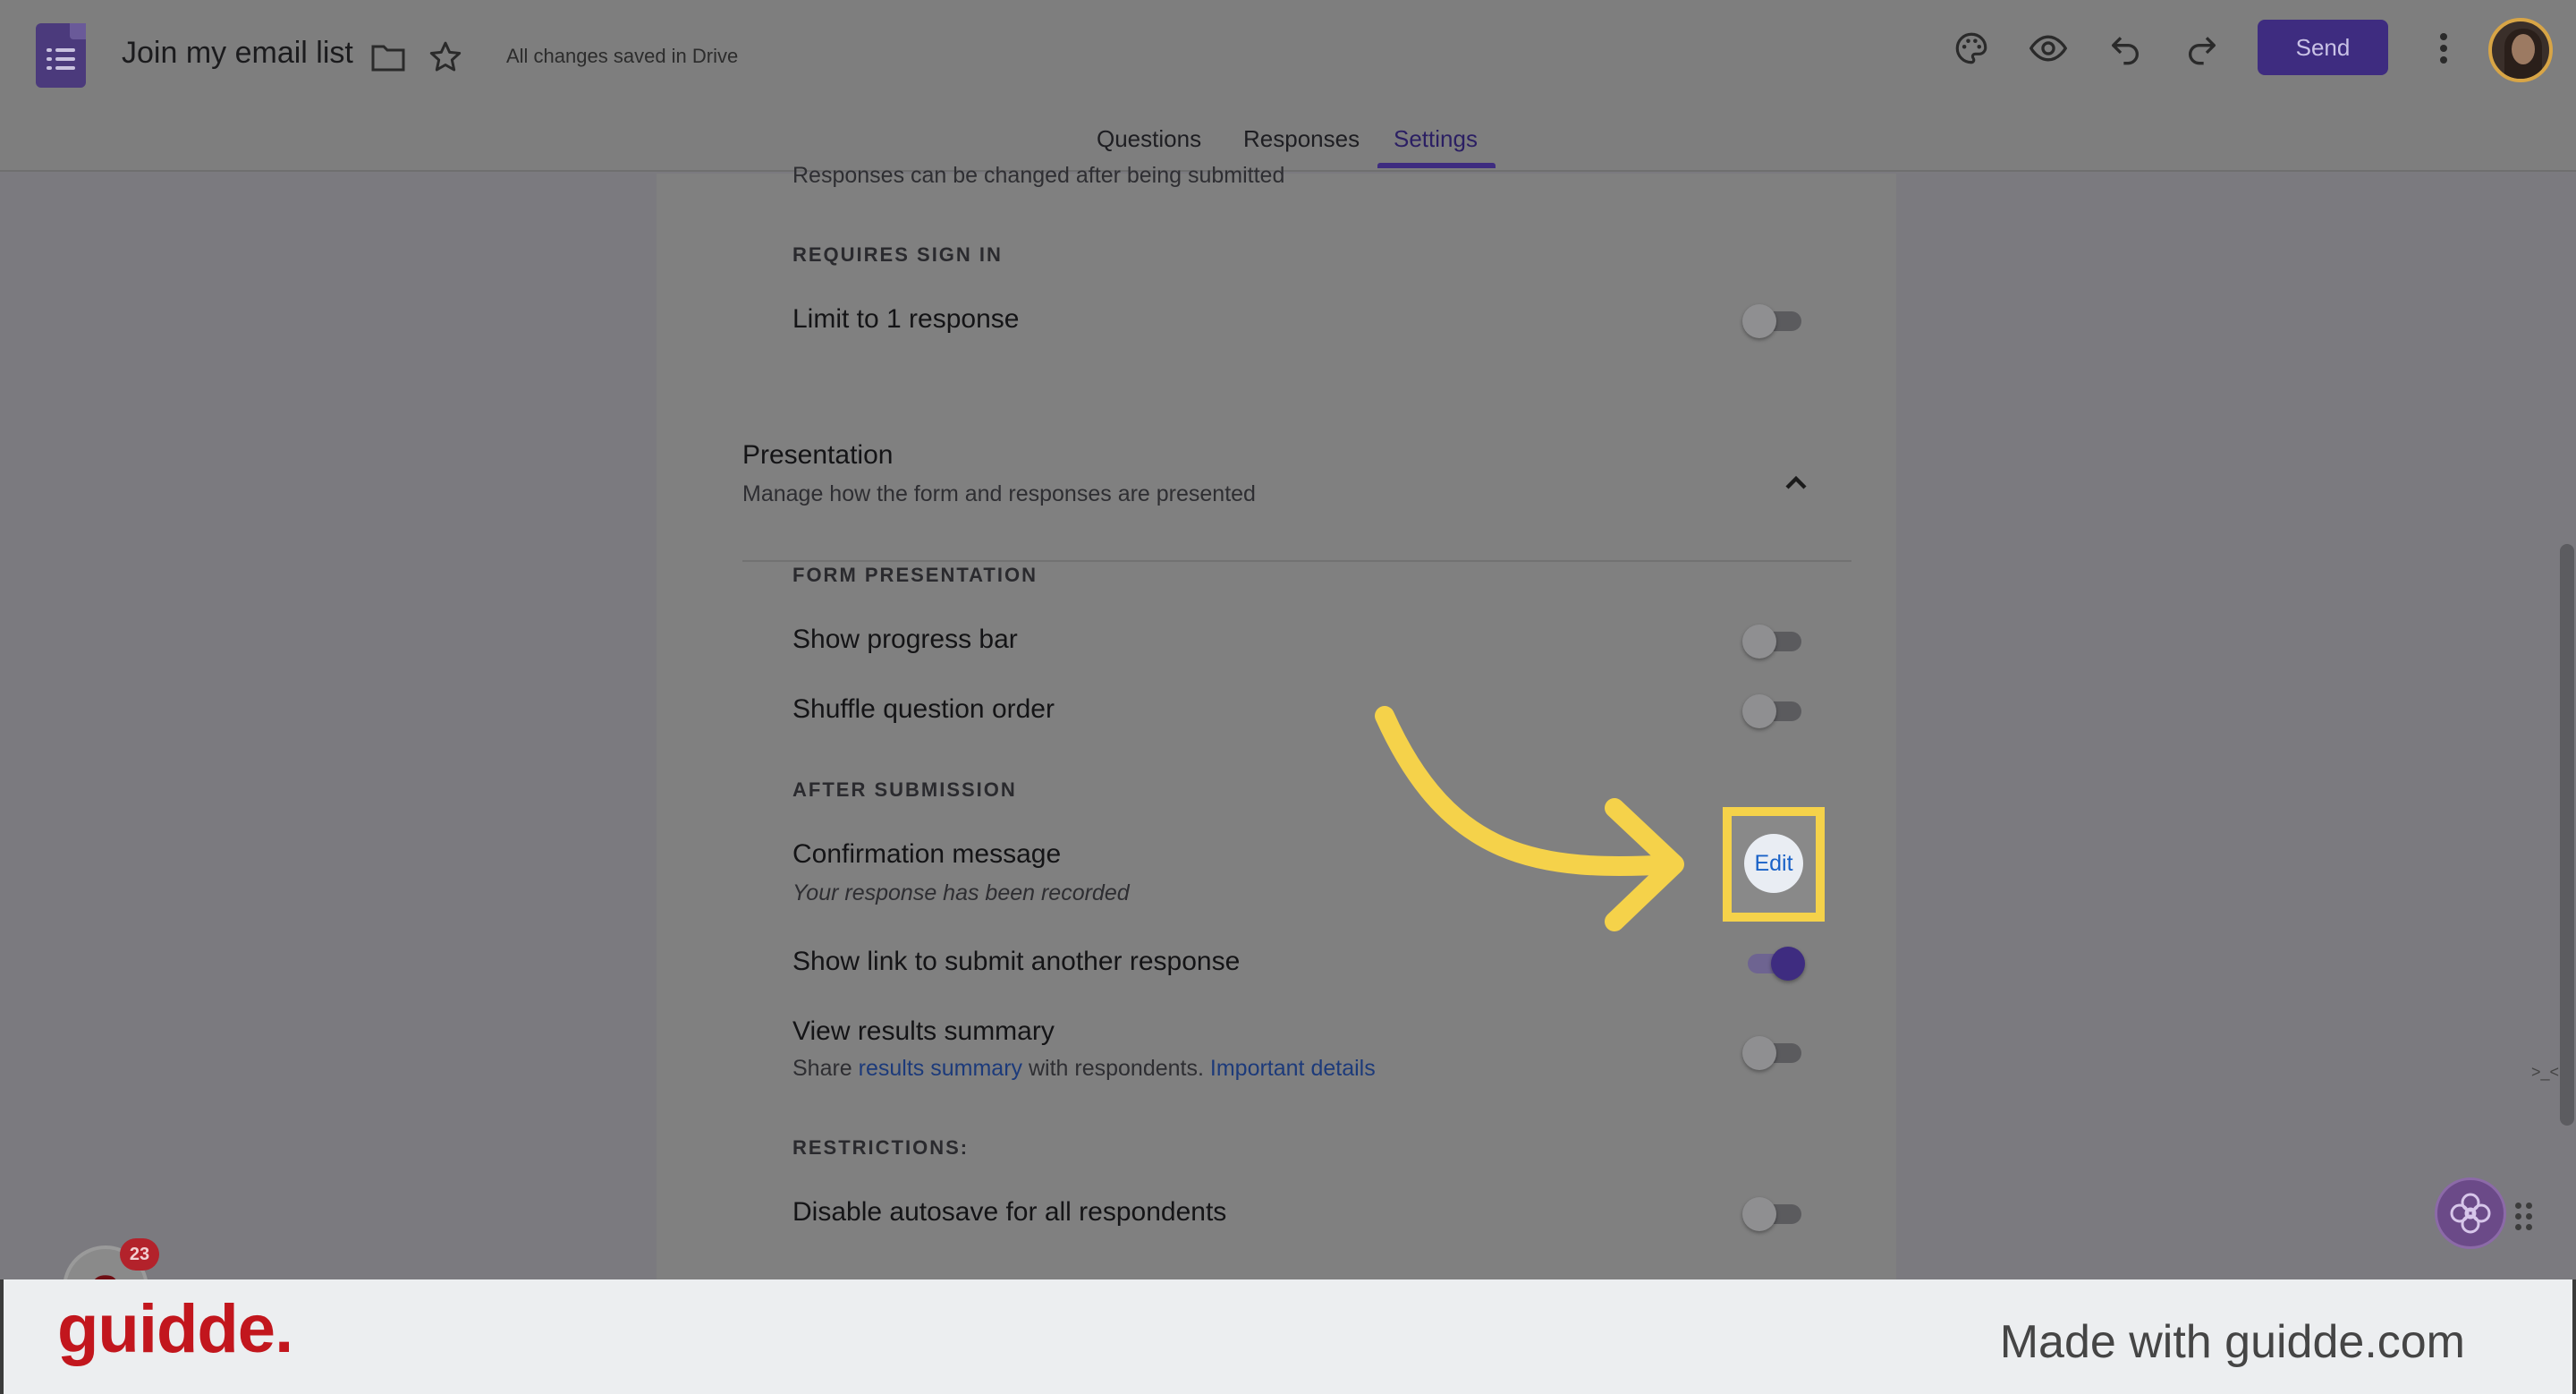 The height and width of the screenshot is (1394, 2576). Describe the element at coordinates (1297, 561) in the screenshot. I see `section-divider` at that location.